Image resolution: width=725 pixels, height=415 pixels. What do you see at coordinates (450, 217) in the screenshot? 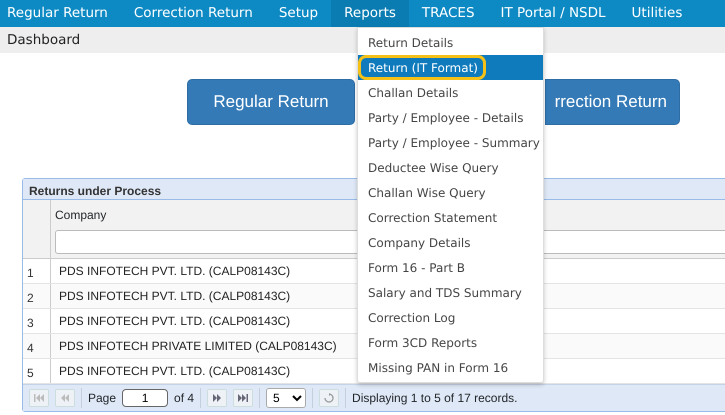
I see `menu-item: Correction Statement` at bounding box center [450, 217].